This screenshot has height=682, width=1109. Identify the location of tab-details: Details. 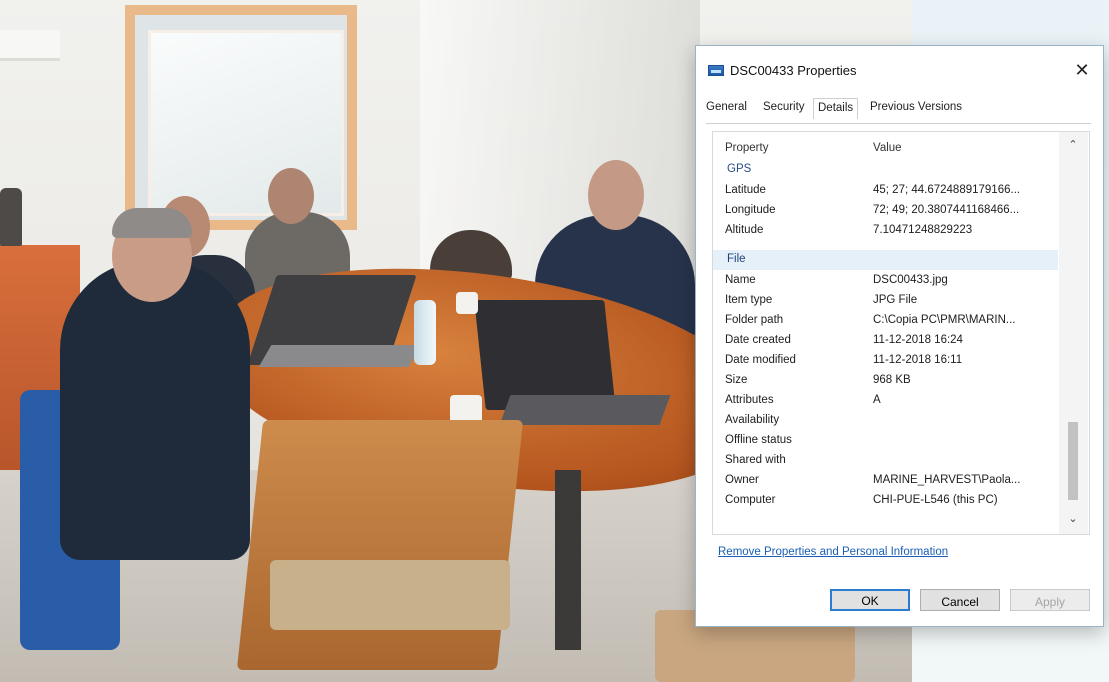
(836, 108).